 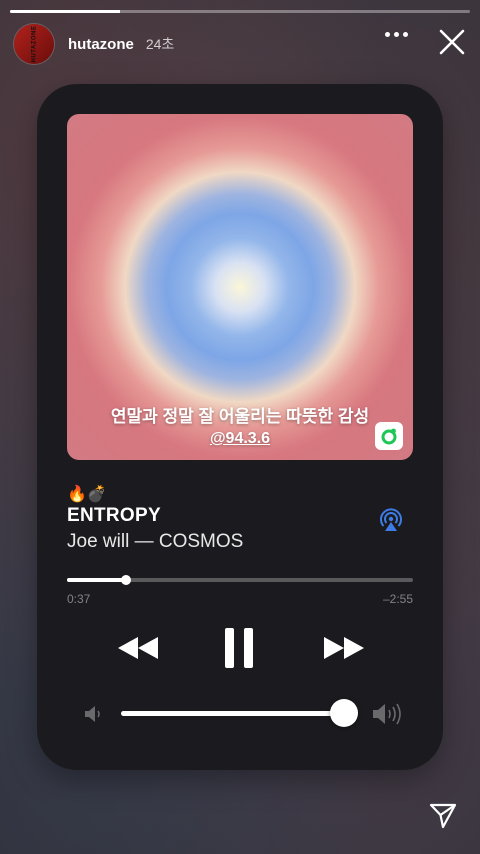 I want to click on artwork-handle: @94.3.6, so click(x=240, y=438).